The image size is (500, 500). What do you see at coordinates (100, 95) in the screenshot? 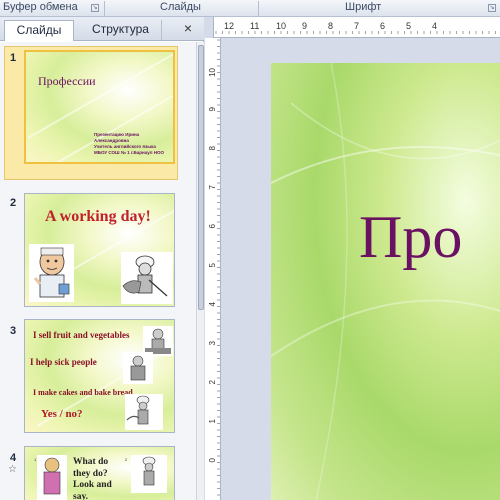
I see `decor-streak` at bounding box center [100, 95].